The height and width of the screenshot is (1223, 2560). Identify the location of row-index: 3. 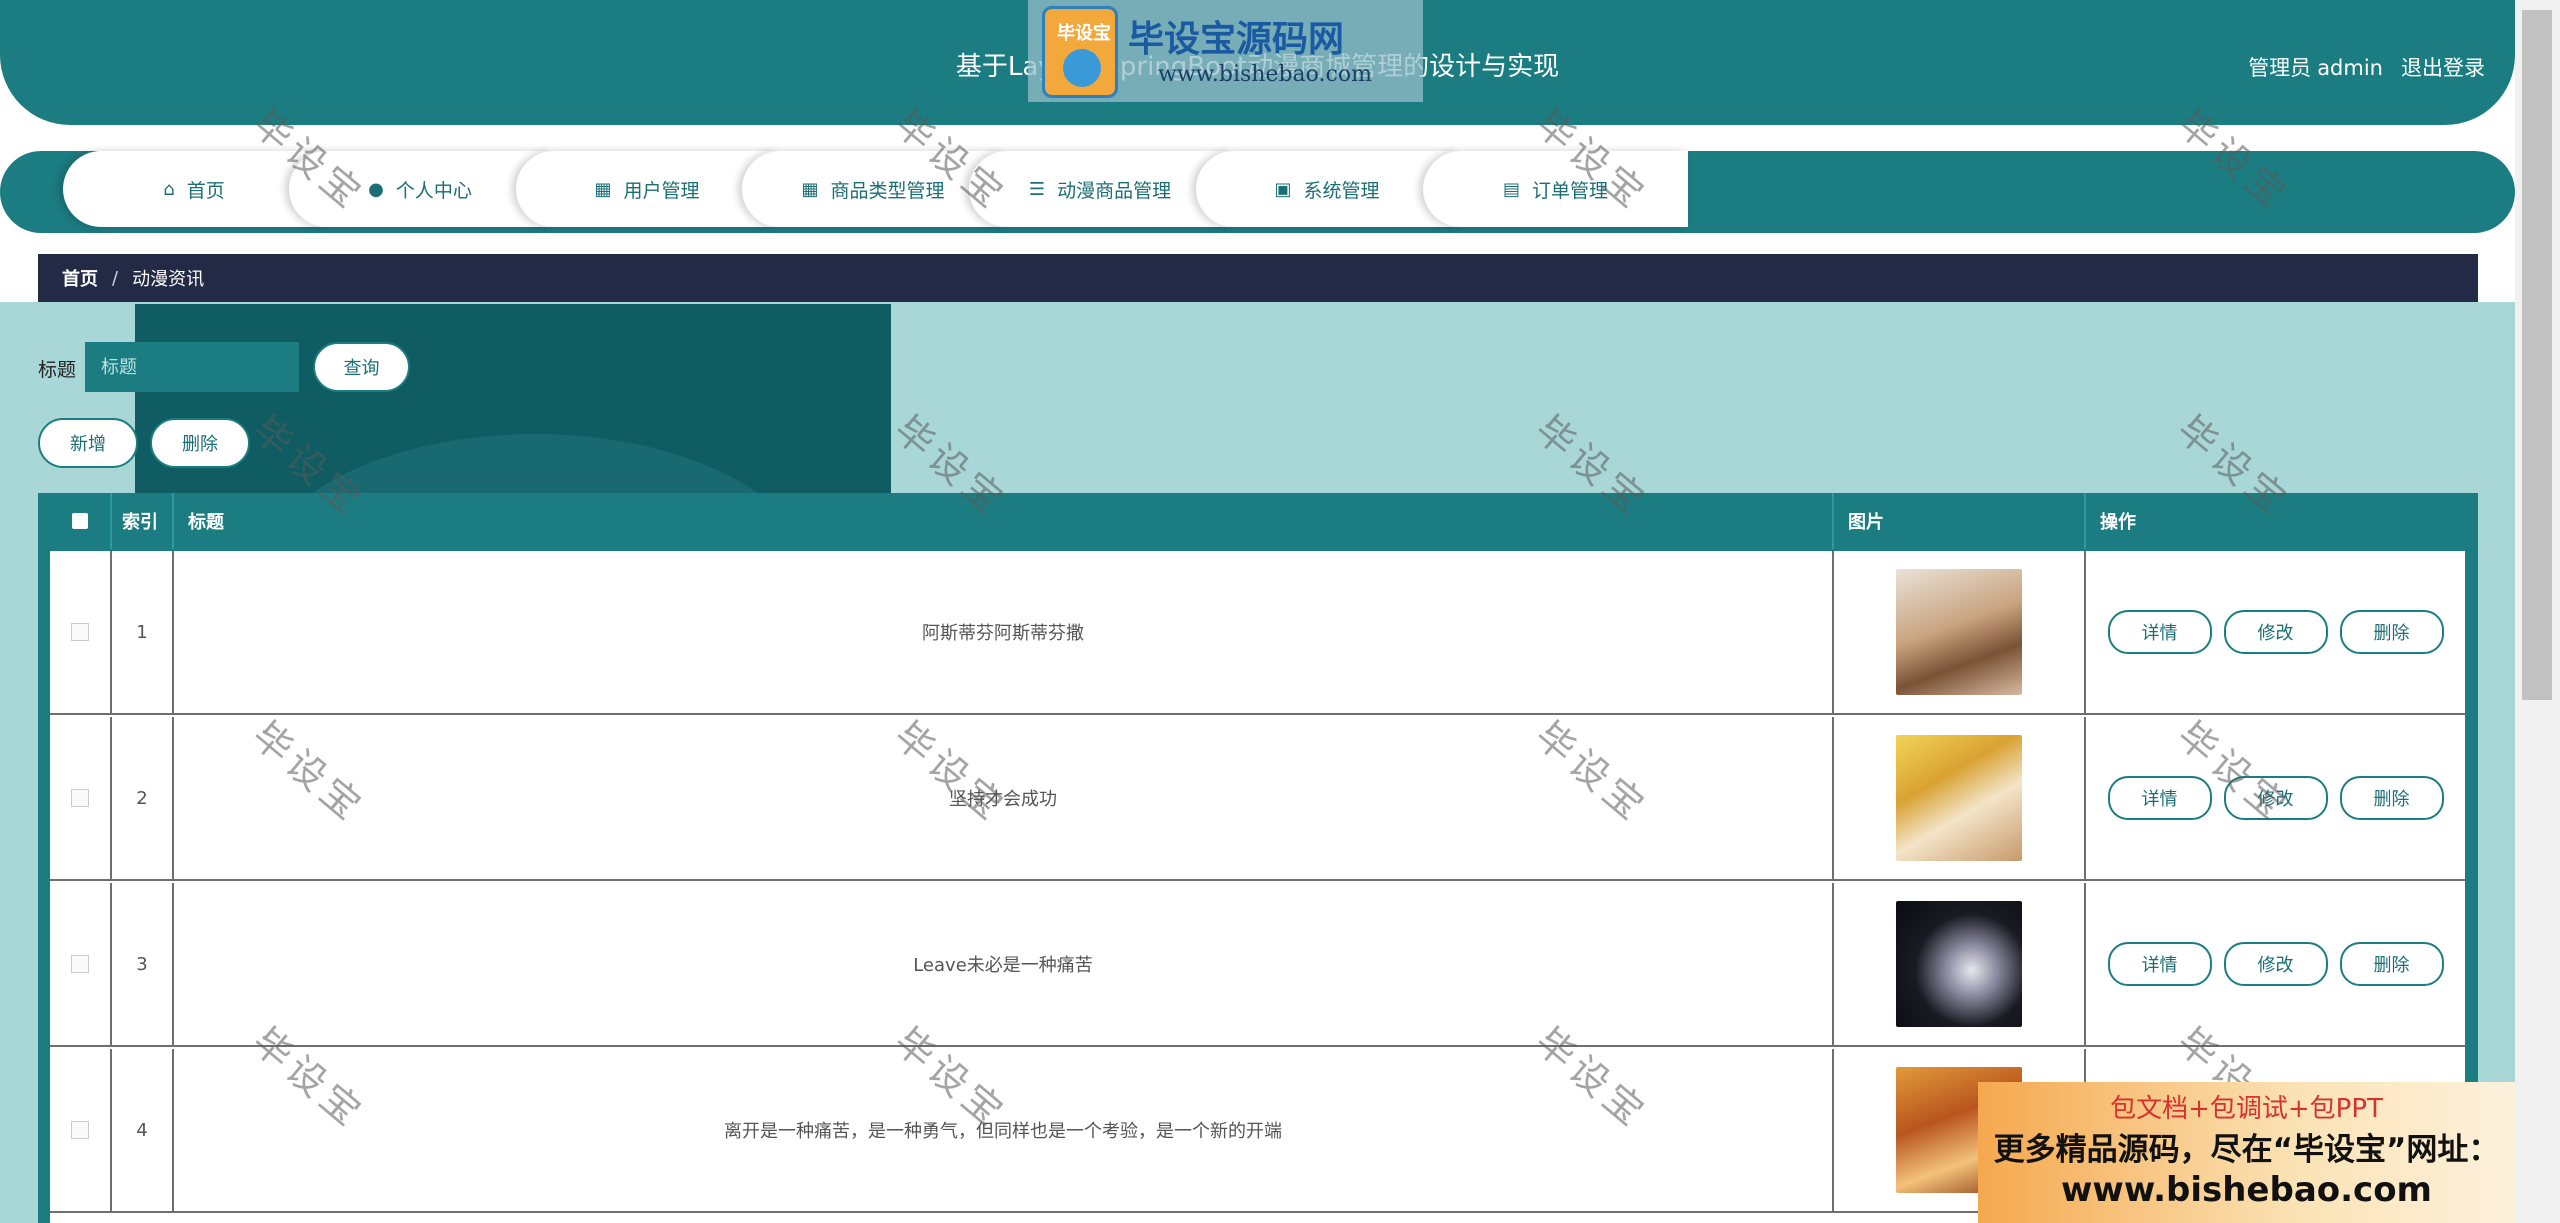
(143, 964).